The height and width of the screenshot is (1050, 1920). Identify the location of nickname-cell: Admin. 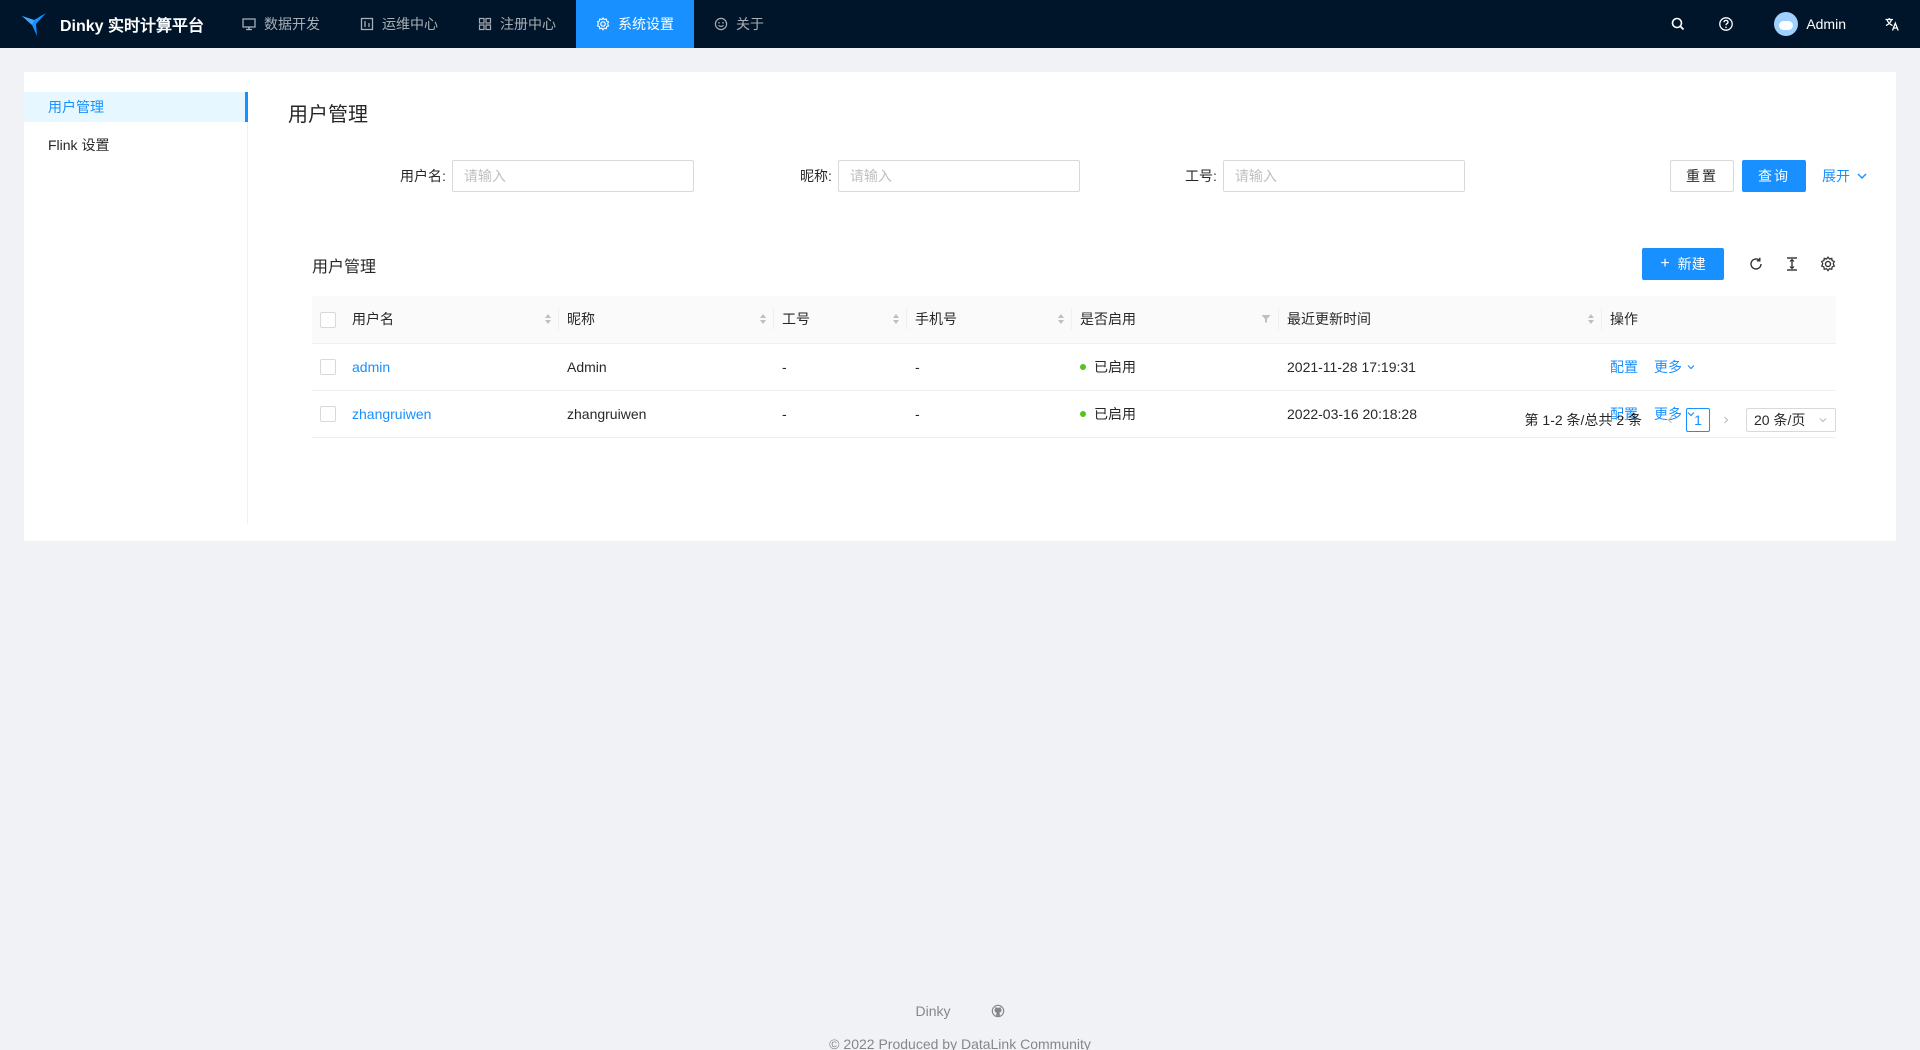
(666, 367).